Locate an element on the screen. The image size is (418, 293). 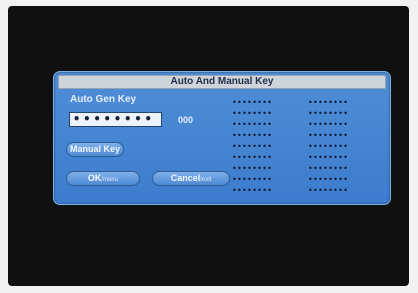
dialog-title: Auto And Manual Key is located at coordinates (222, 82).